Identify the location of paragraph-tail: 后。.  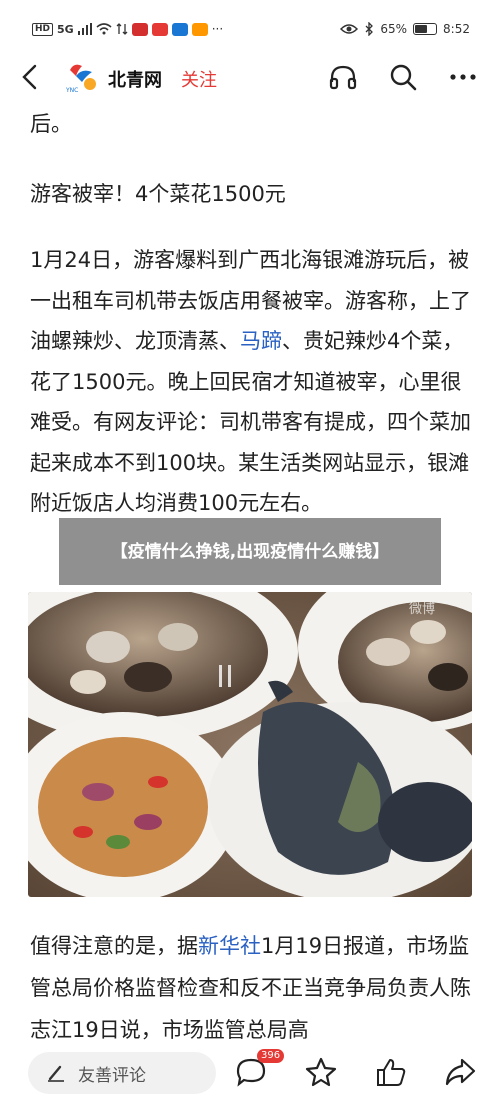
(51, 124).